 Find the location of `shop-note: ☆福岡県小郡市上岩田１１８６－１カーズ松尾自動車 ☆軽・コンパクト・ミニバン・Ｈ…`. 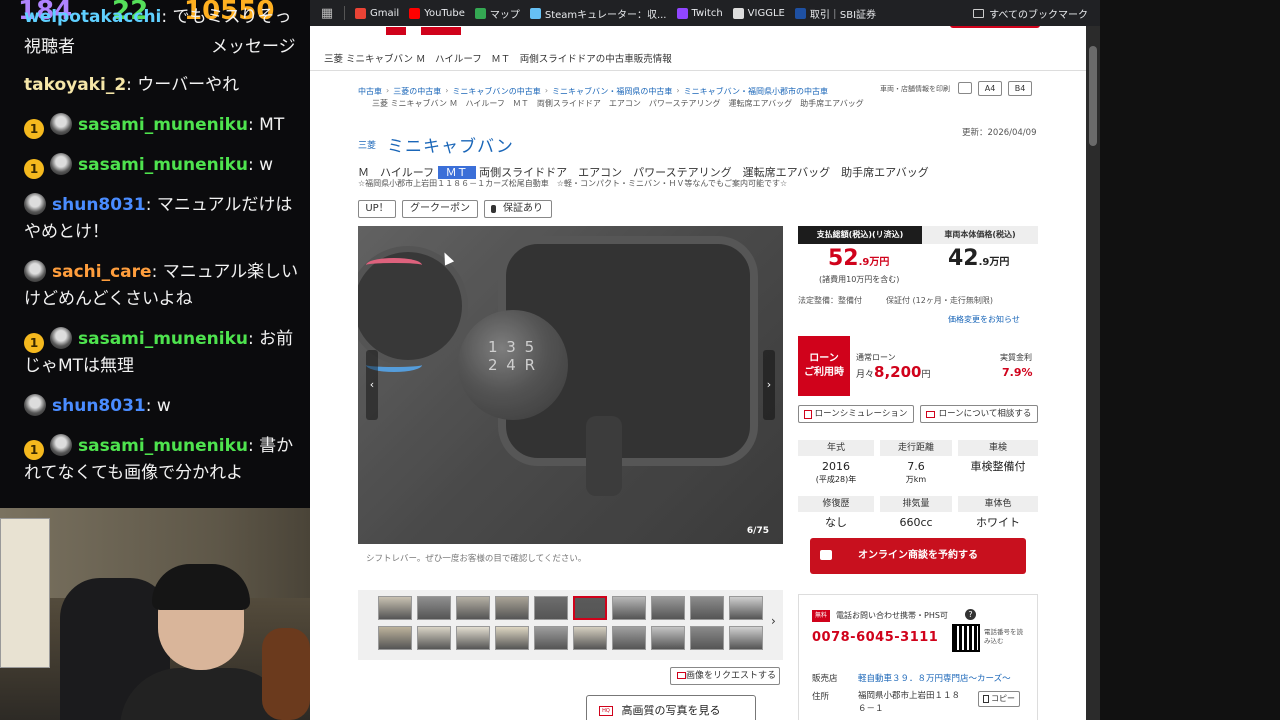

shop-note: ☆福岡県小郡市上岩田１１８６－１カーズ松尾自動車 ☆軽・コンパクト・ミニバン・Ｈ… is located at coordinates (573, 183).